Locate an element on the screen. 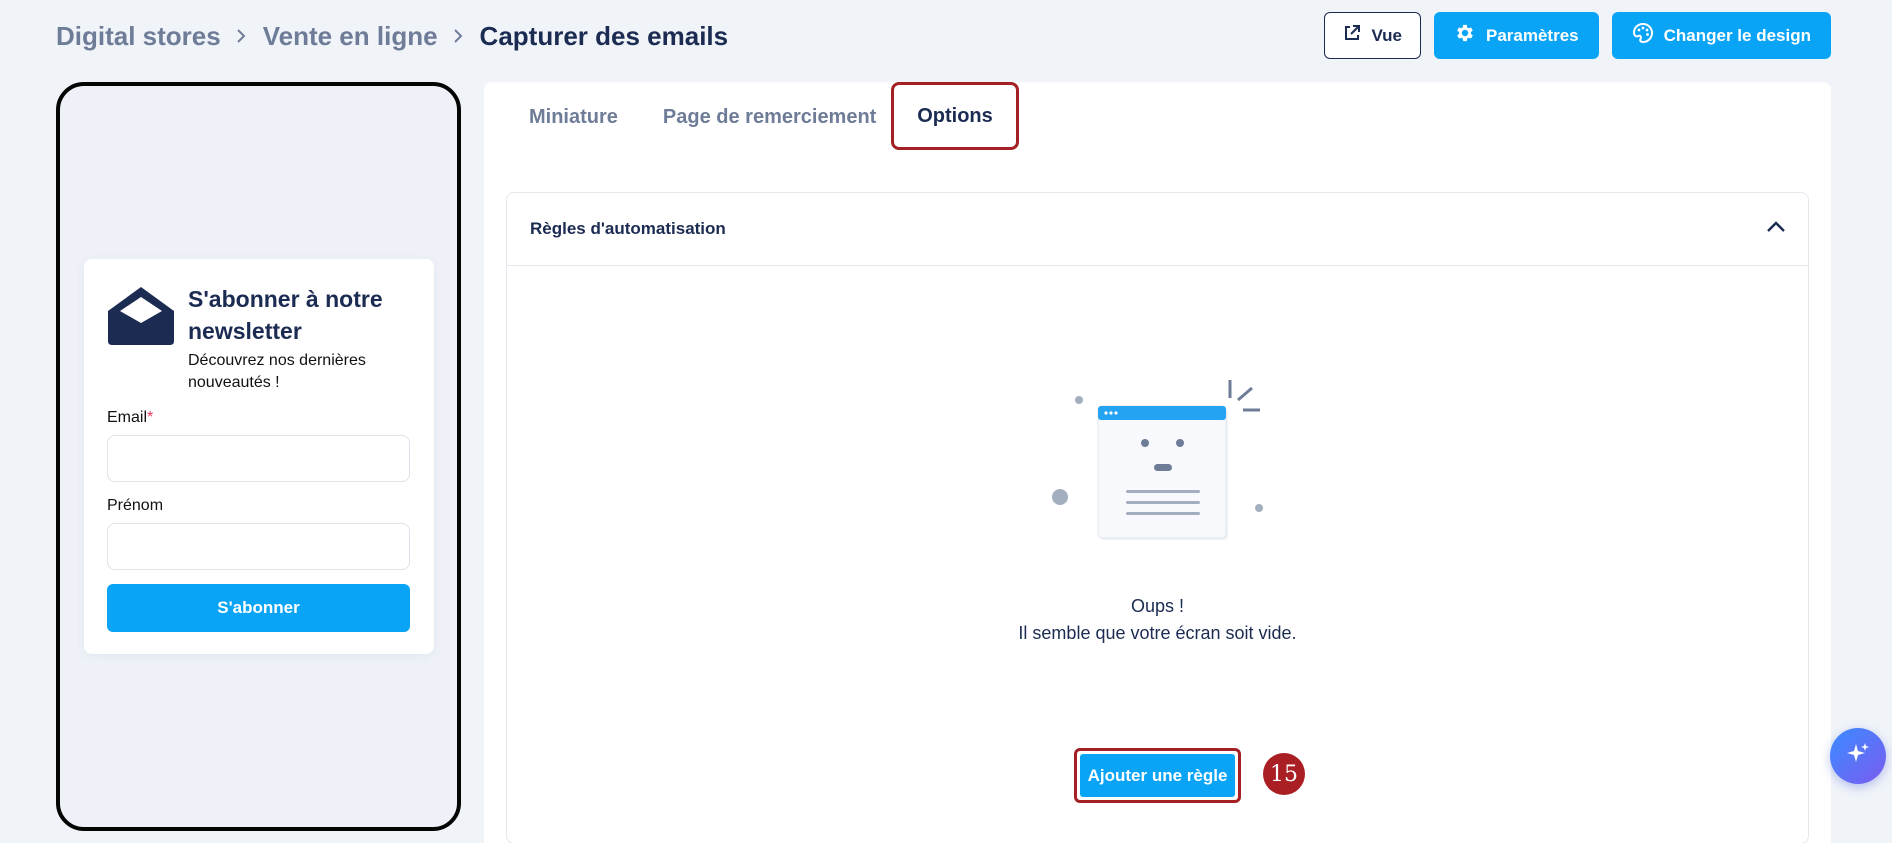  change-design-button-label: Changer le design is located at coordinates (1737, 35).